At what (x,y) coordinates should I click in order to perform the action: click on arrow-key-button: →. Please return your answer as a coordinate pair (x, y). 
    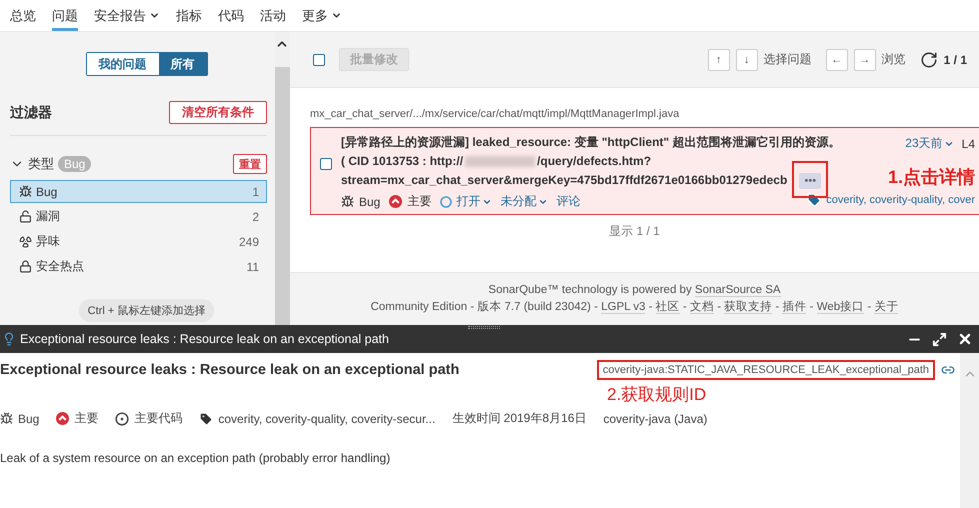
    Looking at the image, I should click on (865, 59).